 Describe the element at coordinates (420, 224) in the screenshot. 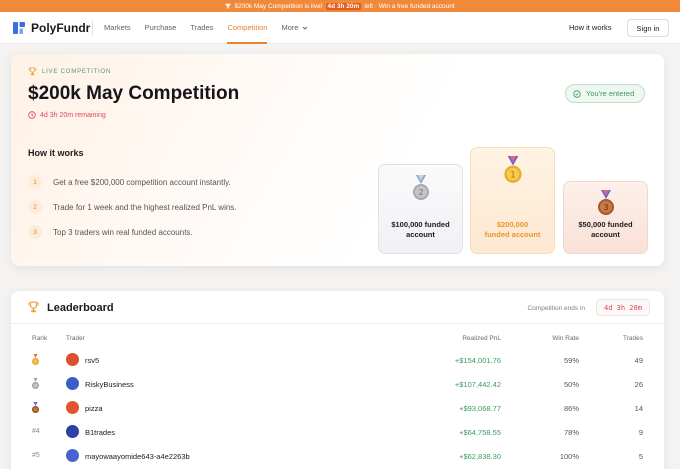

I see `prize-amount: $100,000 funded` at that location.